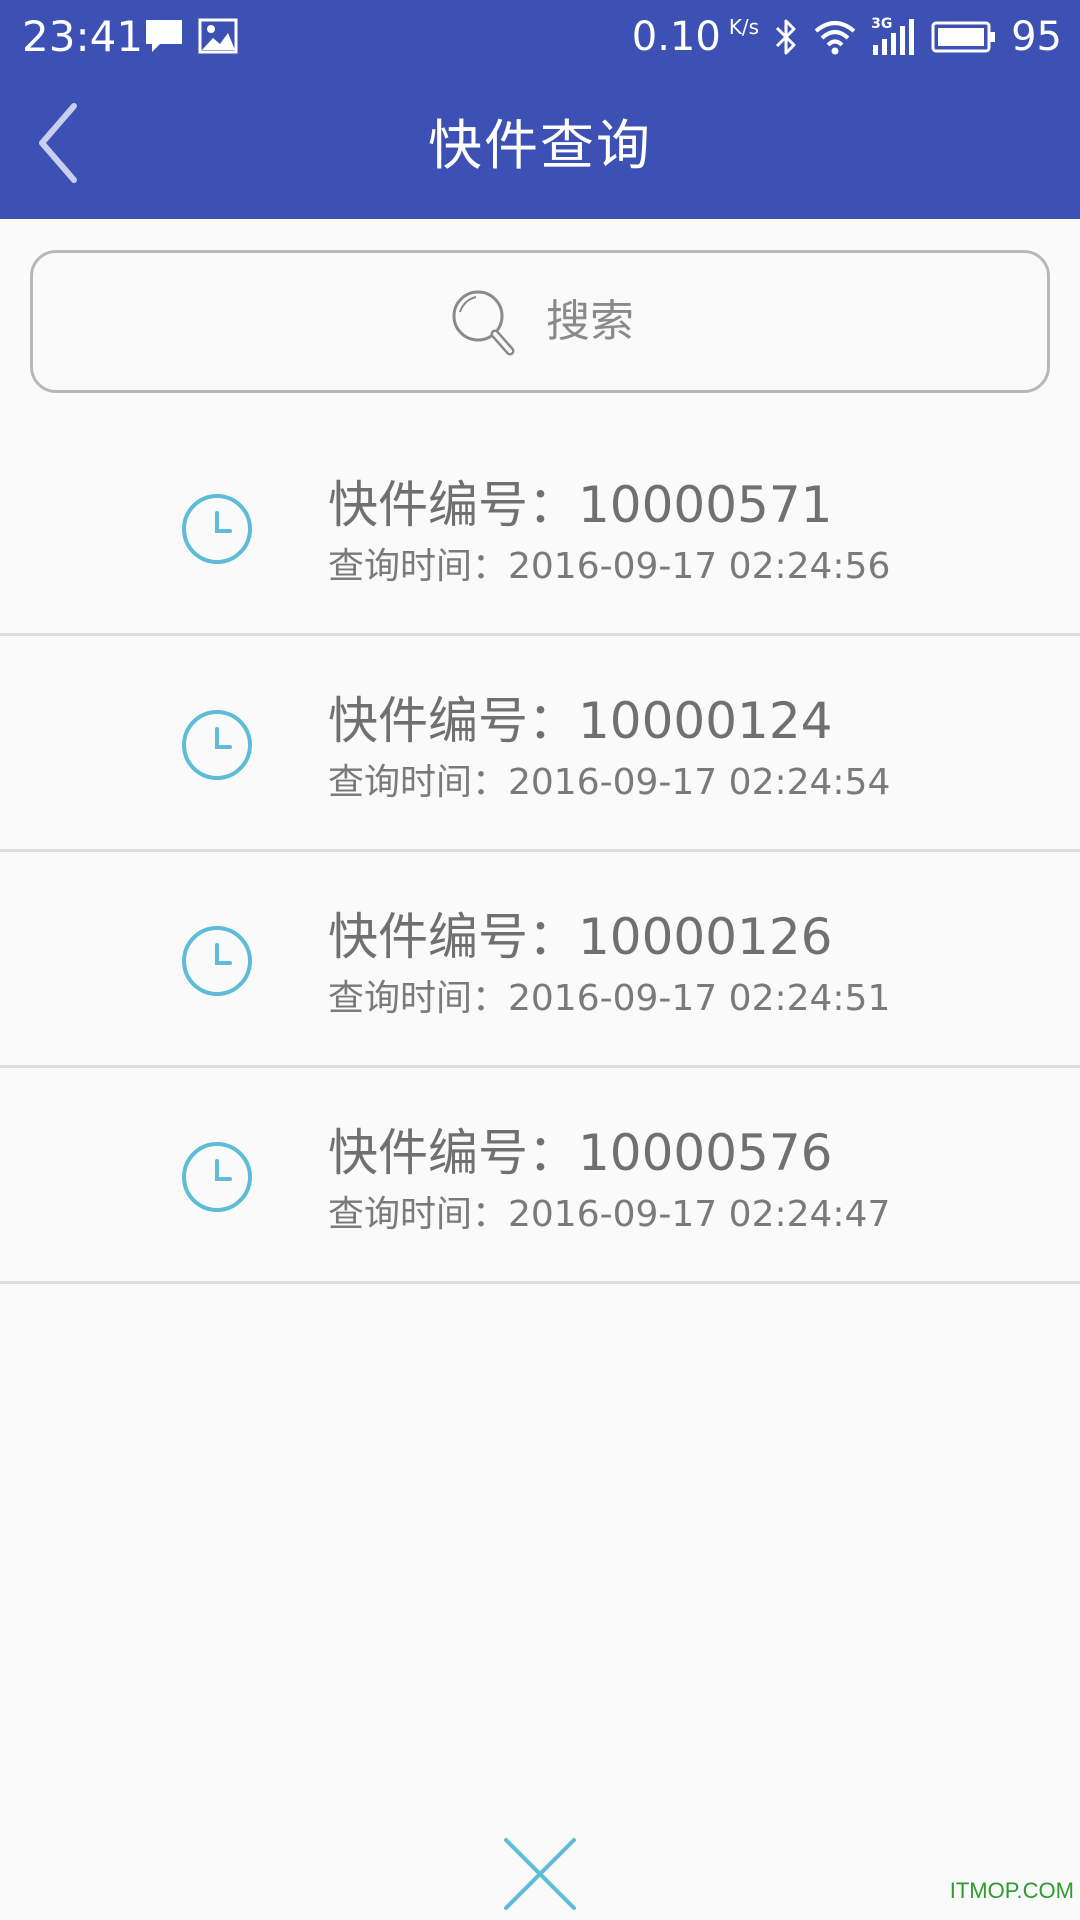 The width and height of the screenshot is (1080, 1920). I want to click on parcel-number: 快件编号：10000576, so click(580, 1153).